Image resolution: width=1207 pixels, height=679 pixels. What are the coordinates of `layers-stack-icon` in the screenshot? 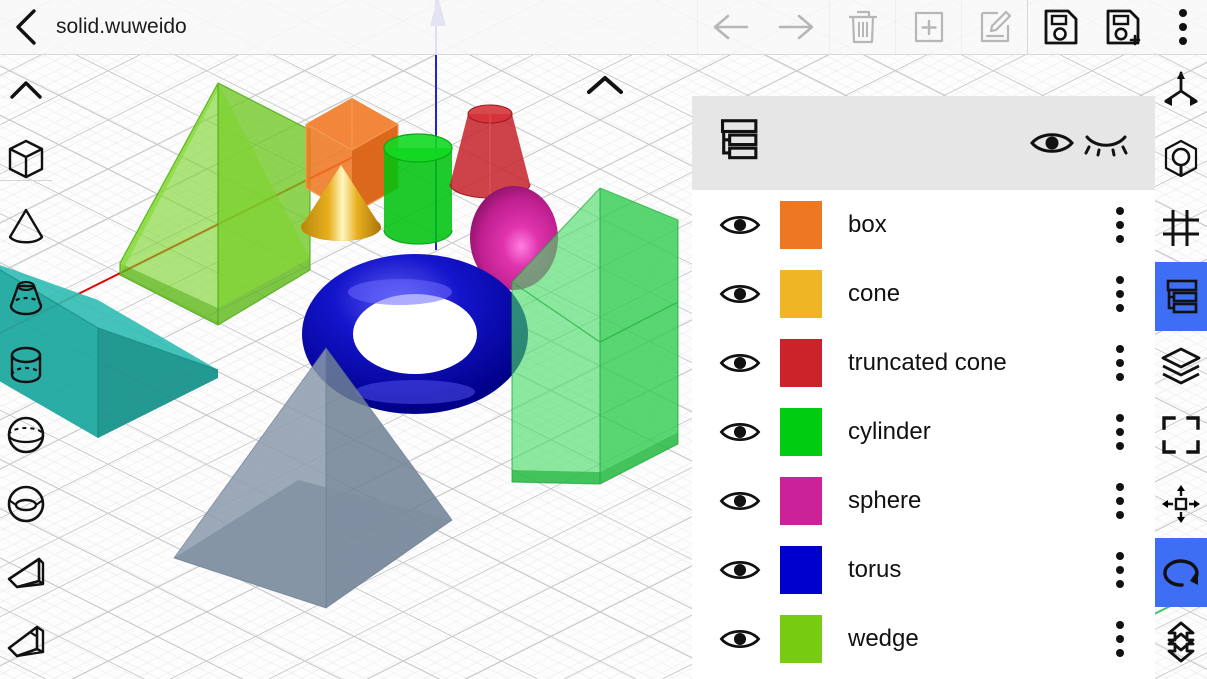 It's located at (1181, 365).